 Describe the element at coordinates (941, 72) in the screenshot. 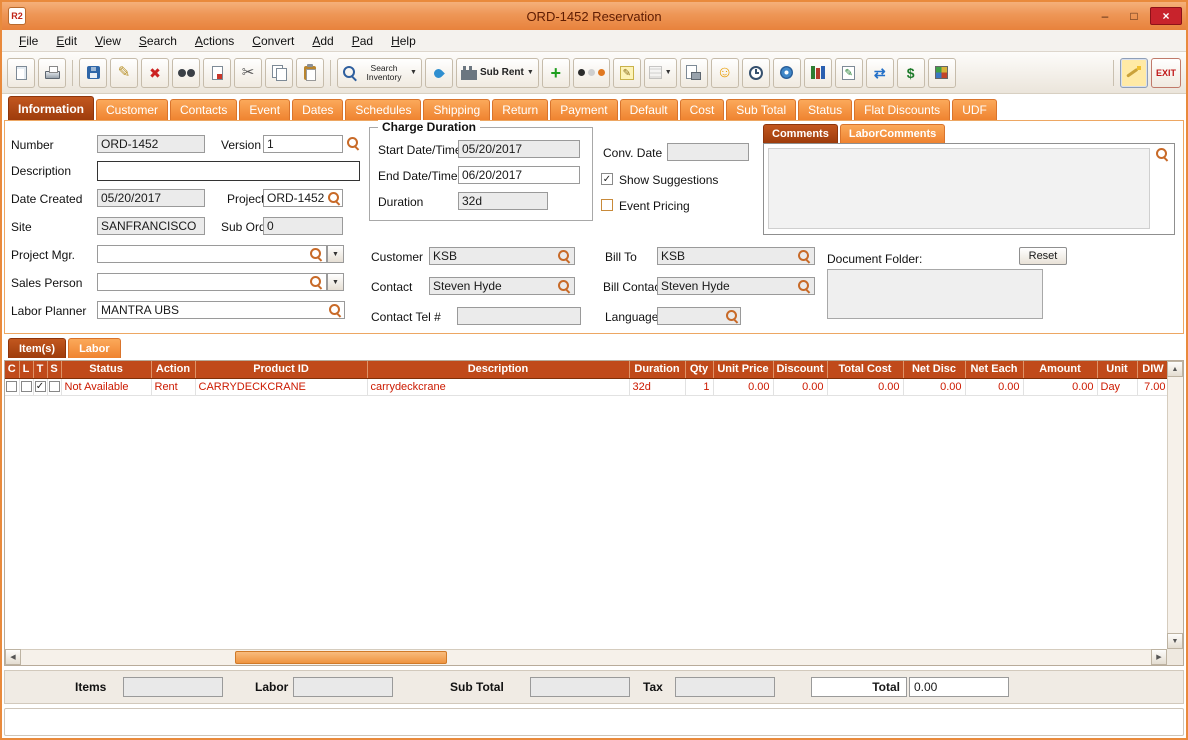

I see `assets-button` at that location.